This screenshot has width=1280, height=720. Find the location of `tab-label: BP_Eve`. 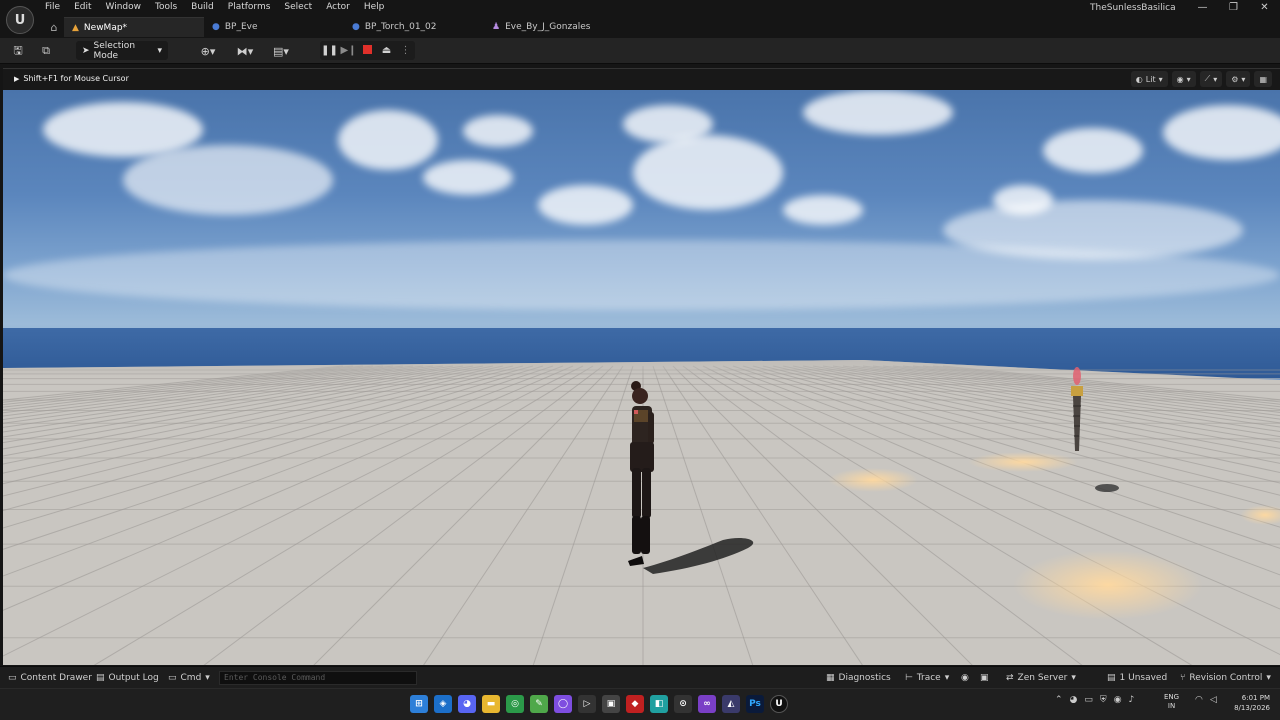

tab-label: BP_Eve is located at coordinates (241, 27).